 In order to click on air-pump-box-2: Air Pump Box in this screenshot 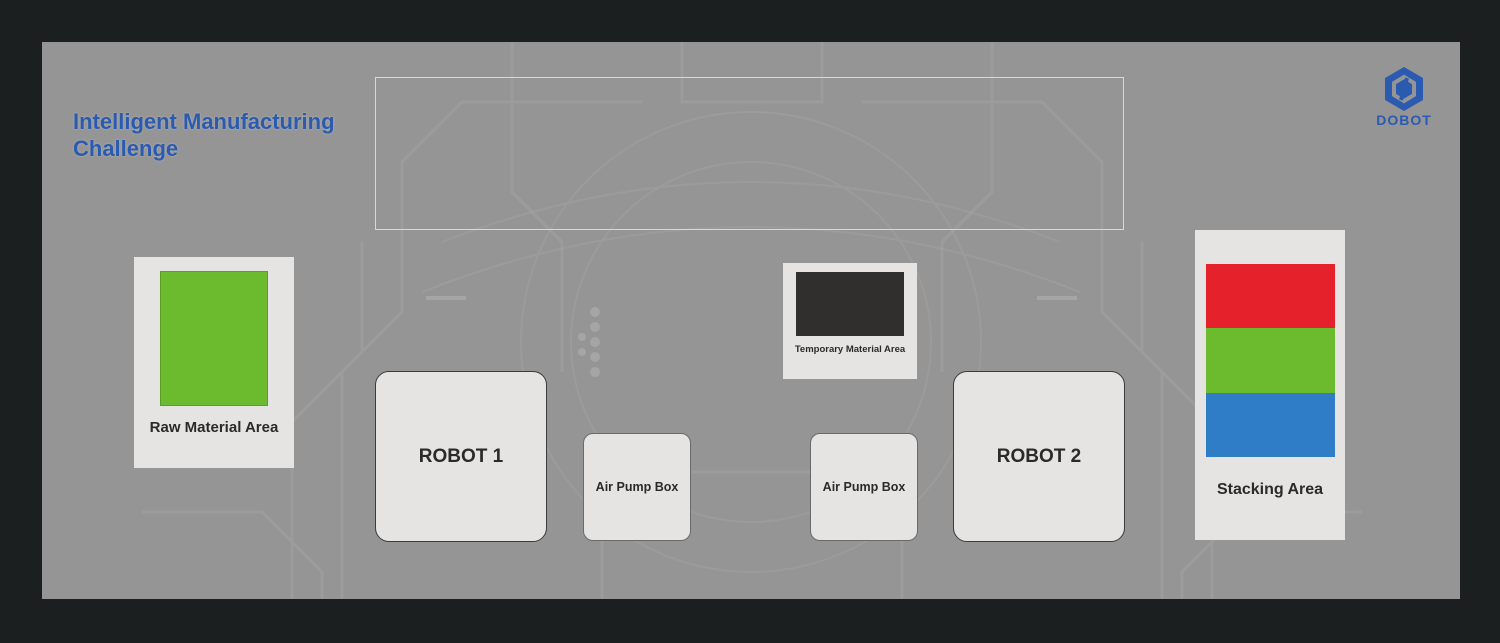, I will do `click(864, 487)`.